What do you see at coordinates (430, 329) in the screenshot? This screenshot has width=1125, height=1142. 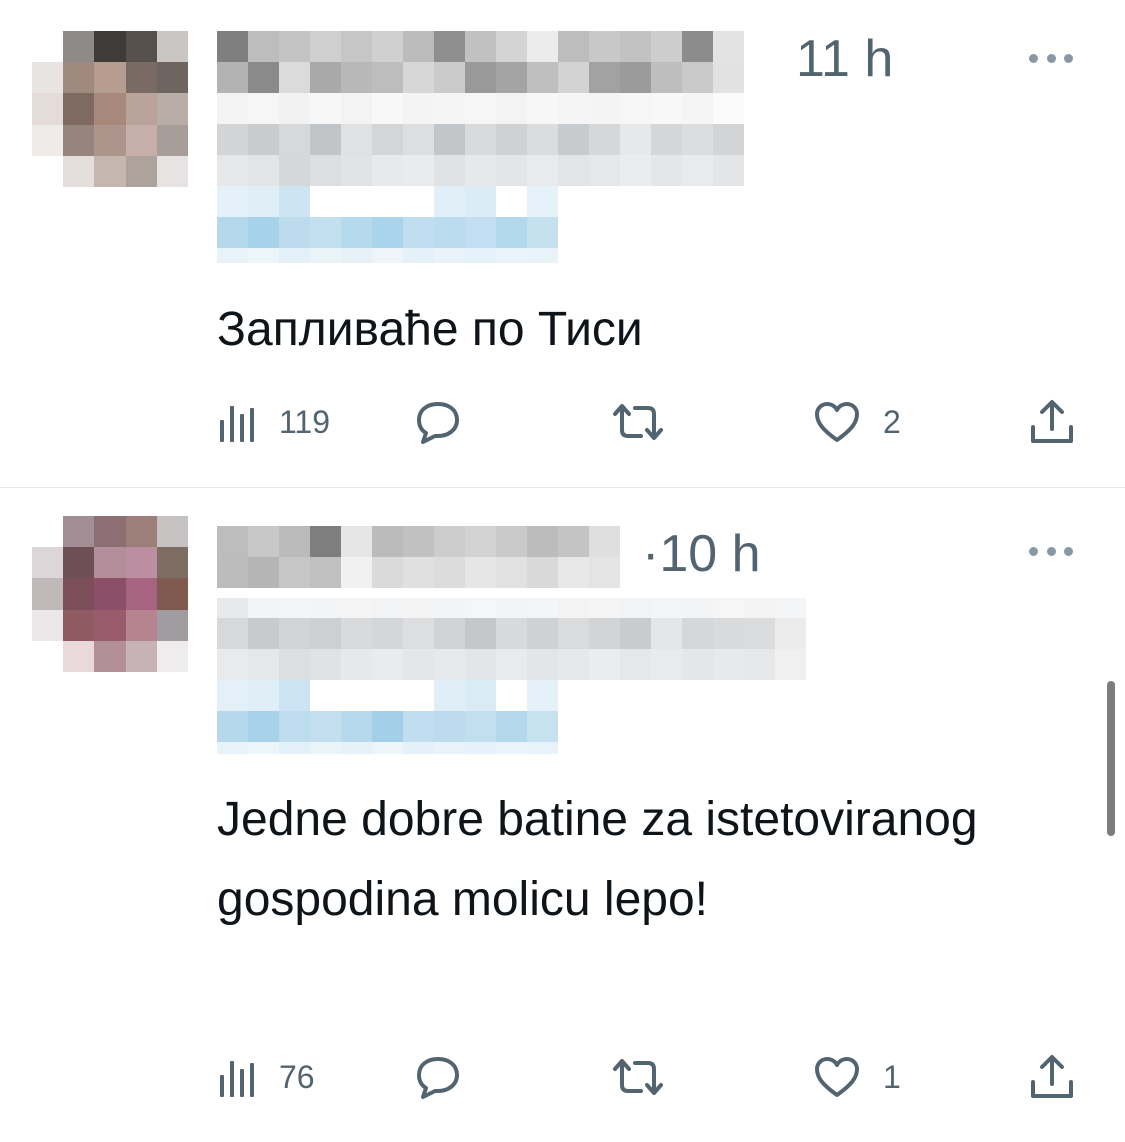 I see `tweet-text: Запливаће по Тиси` at bounding box center [430, 329].